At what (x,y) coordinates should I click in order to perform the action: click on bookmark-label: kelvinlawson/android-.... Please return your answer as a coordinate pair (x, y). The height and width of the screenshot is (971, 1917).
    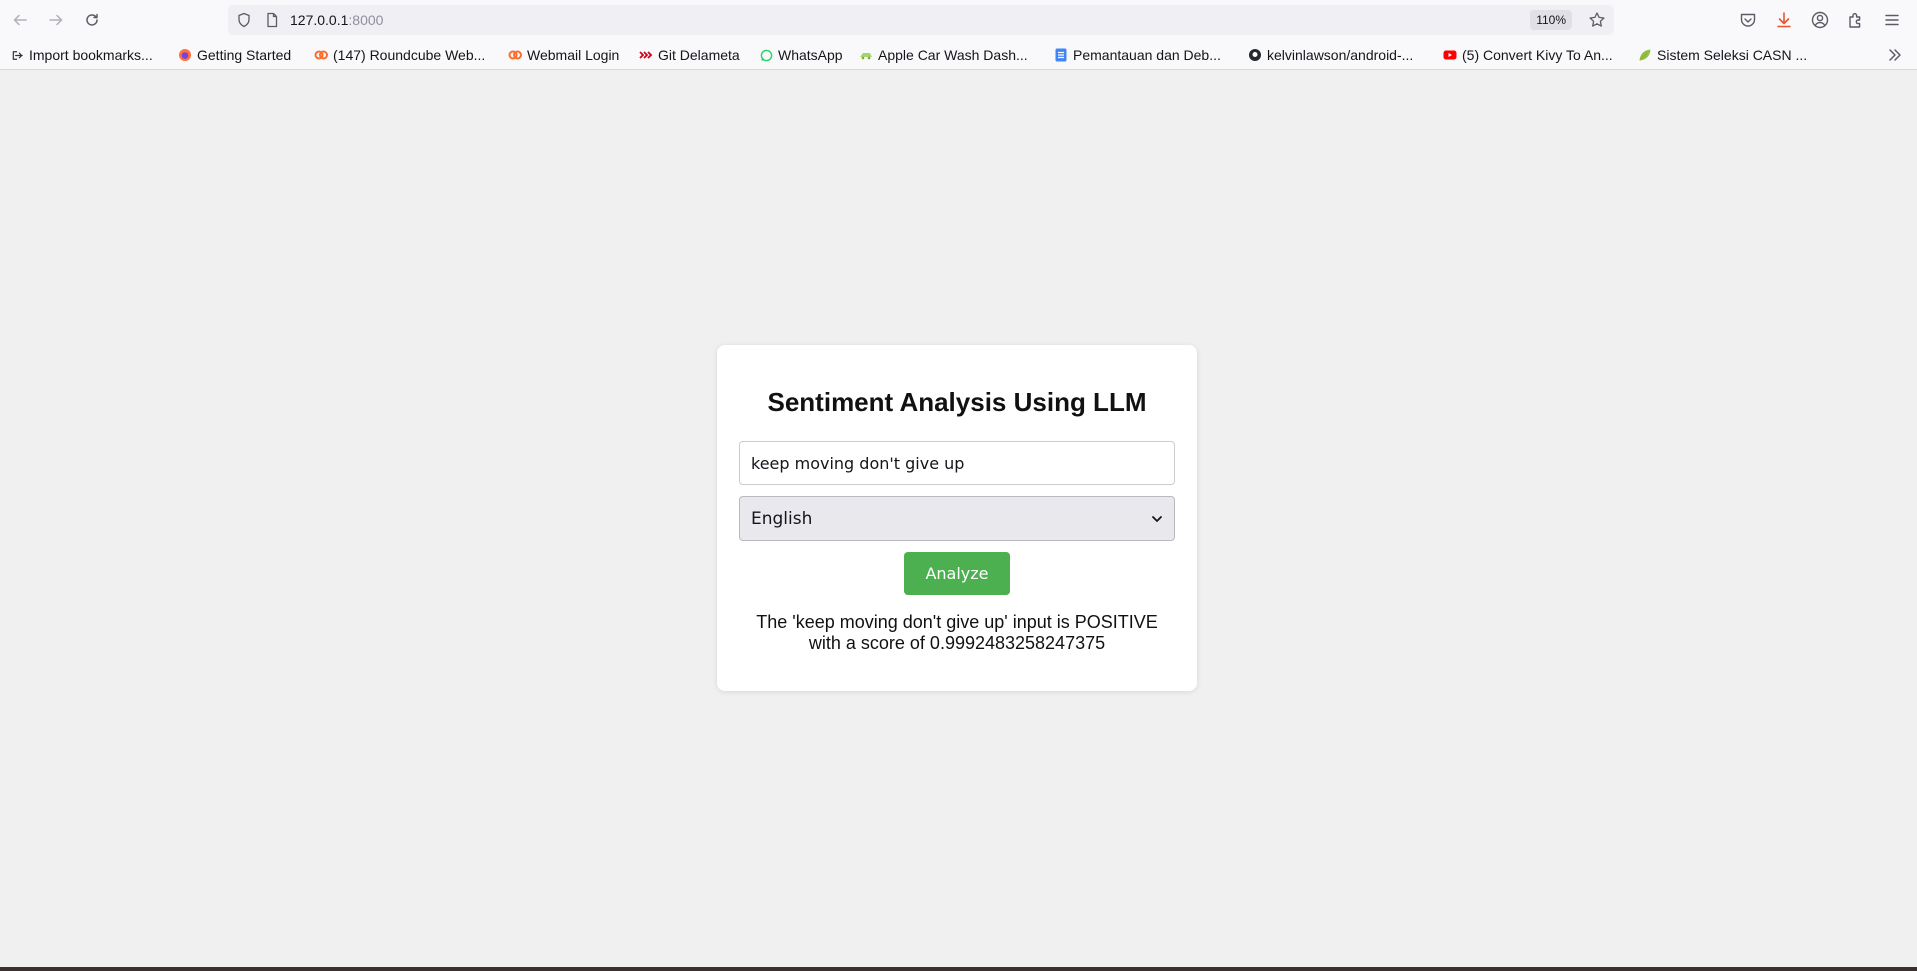
    Looking at the image, I should click on (1340, 55).